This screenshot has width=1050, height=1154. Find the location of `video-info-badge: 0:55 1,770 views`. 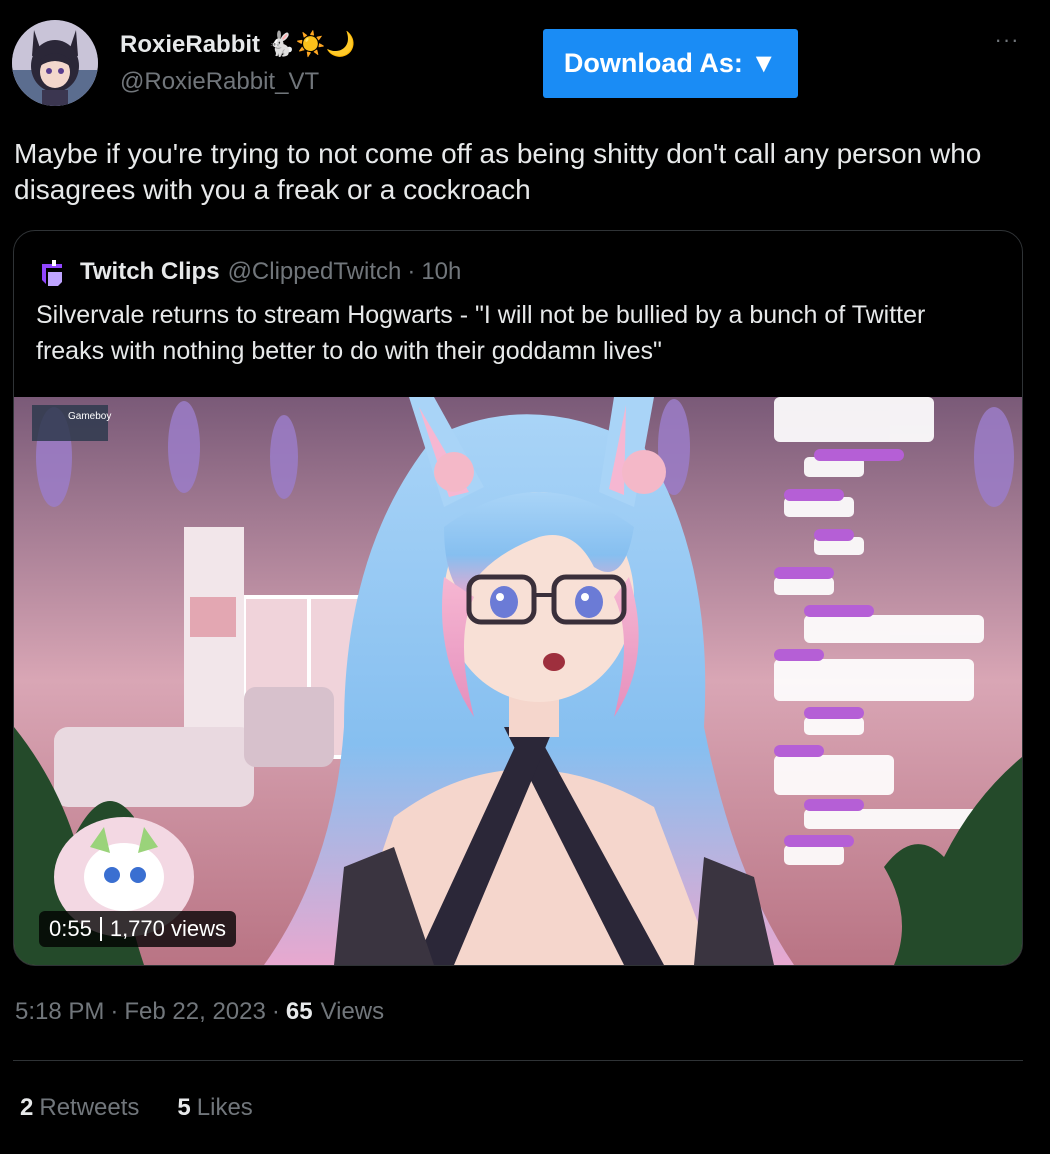

video-info-badge: 0:55 1,770 views is located at coordinates (138, 929).